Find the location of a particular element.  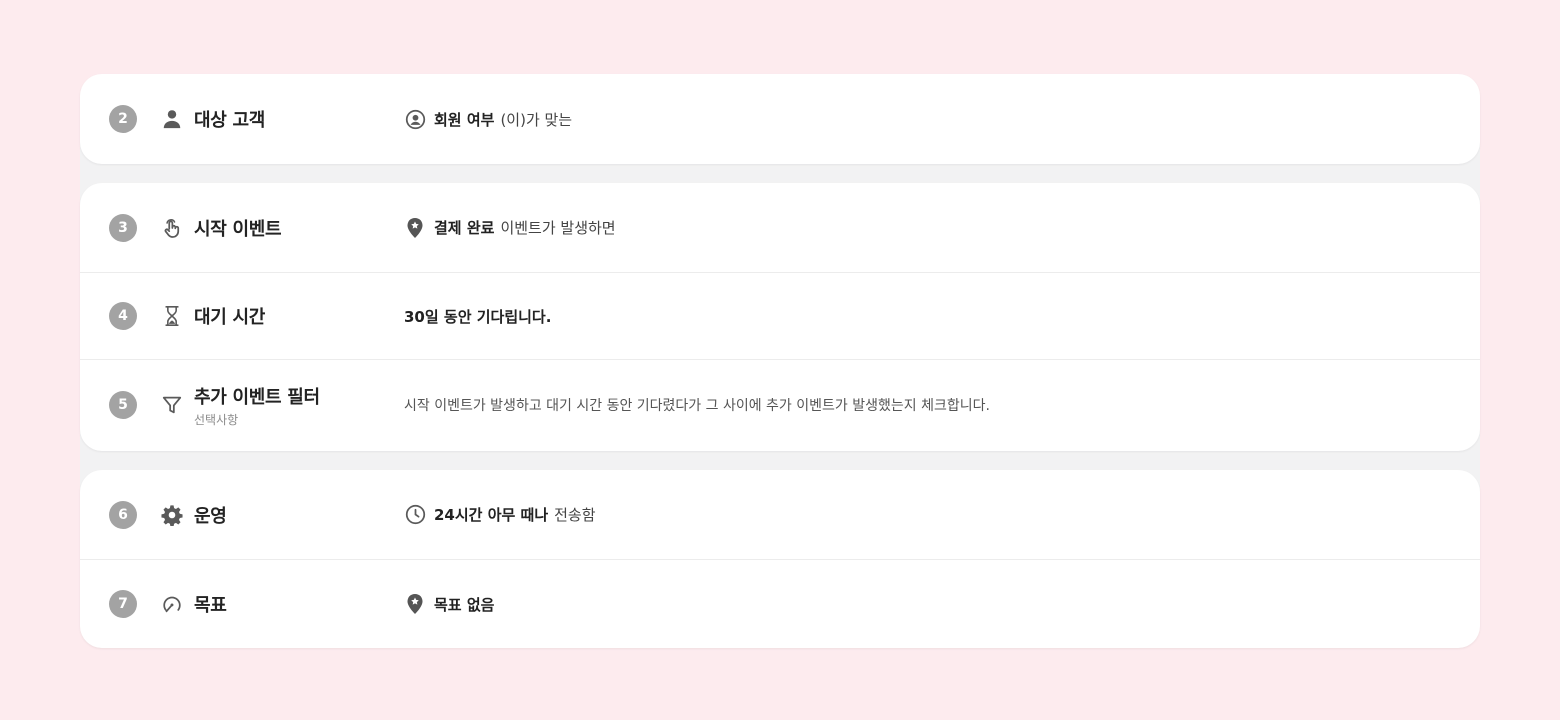

detail-text: 전송함 is located at coordinates (575, 515).